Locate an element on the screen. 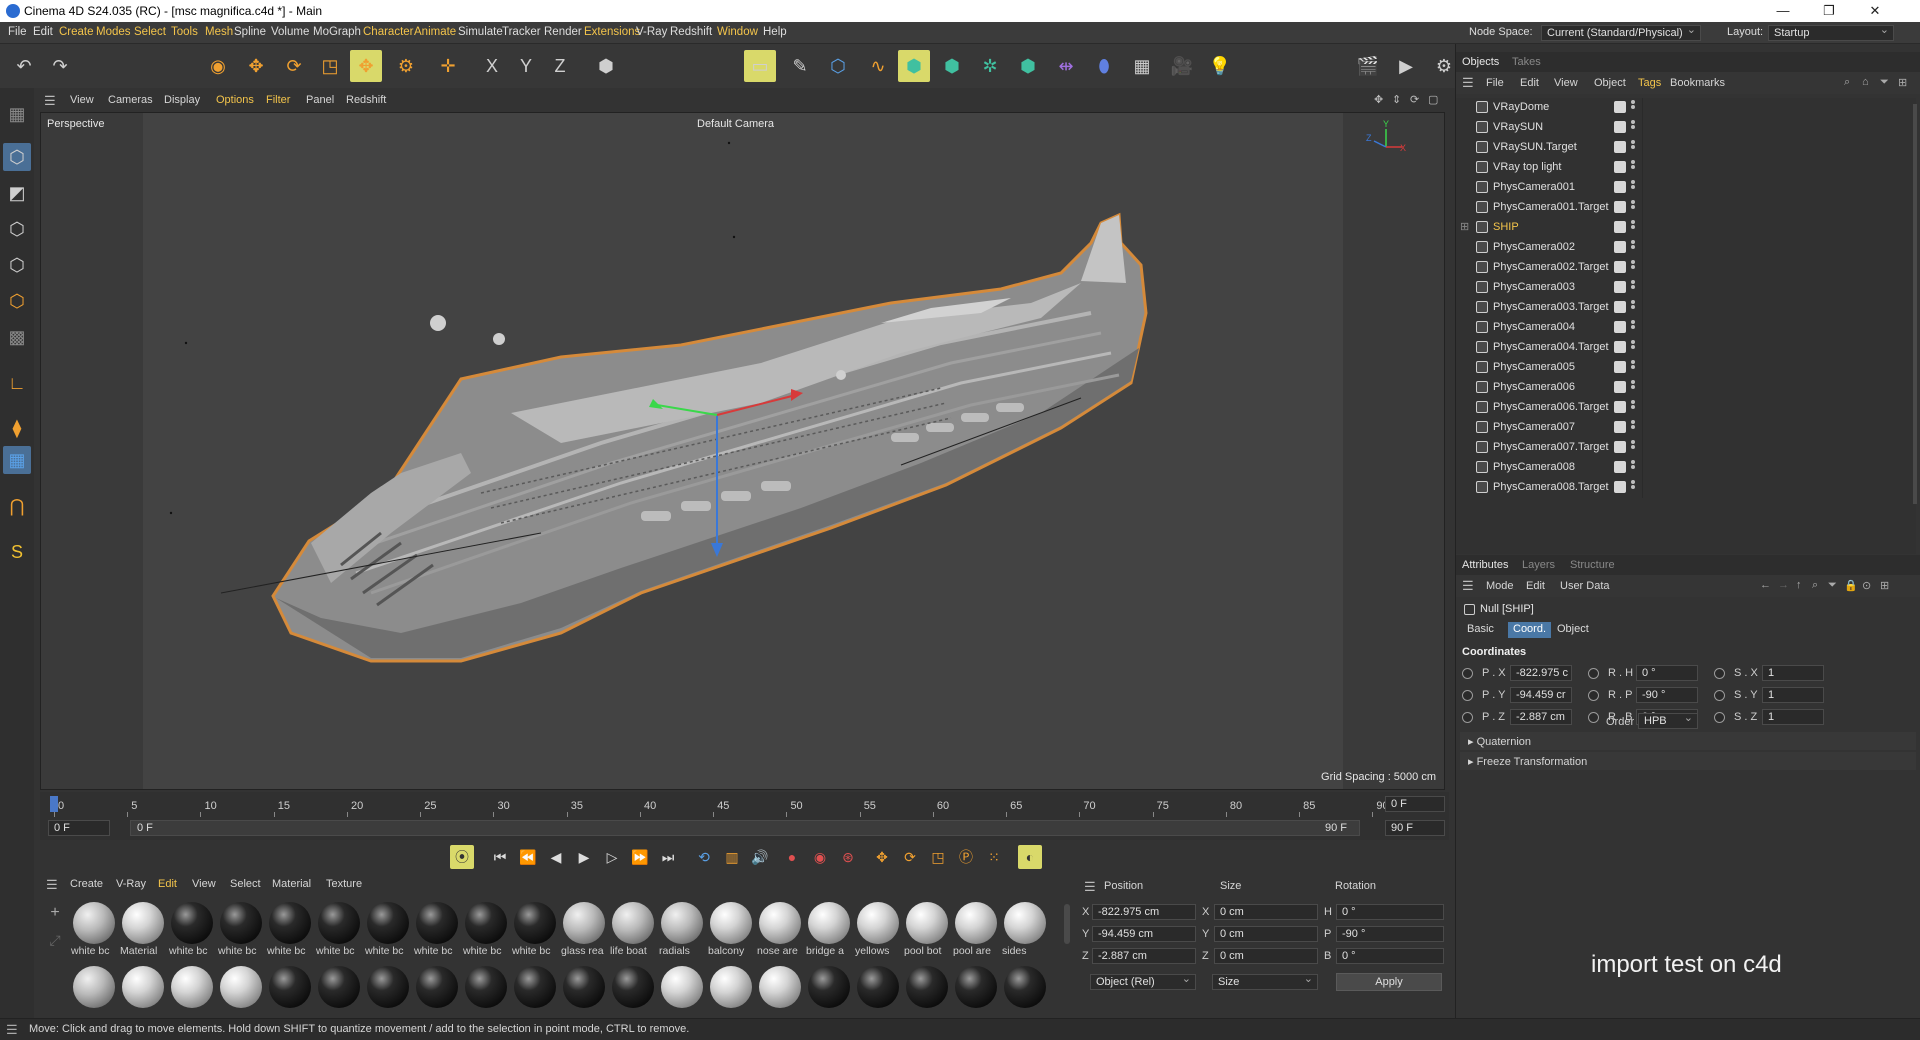  rotation-field: -90 ° is located at coordinates (1390, 934).